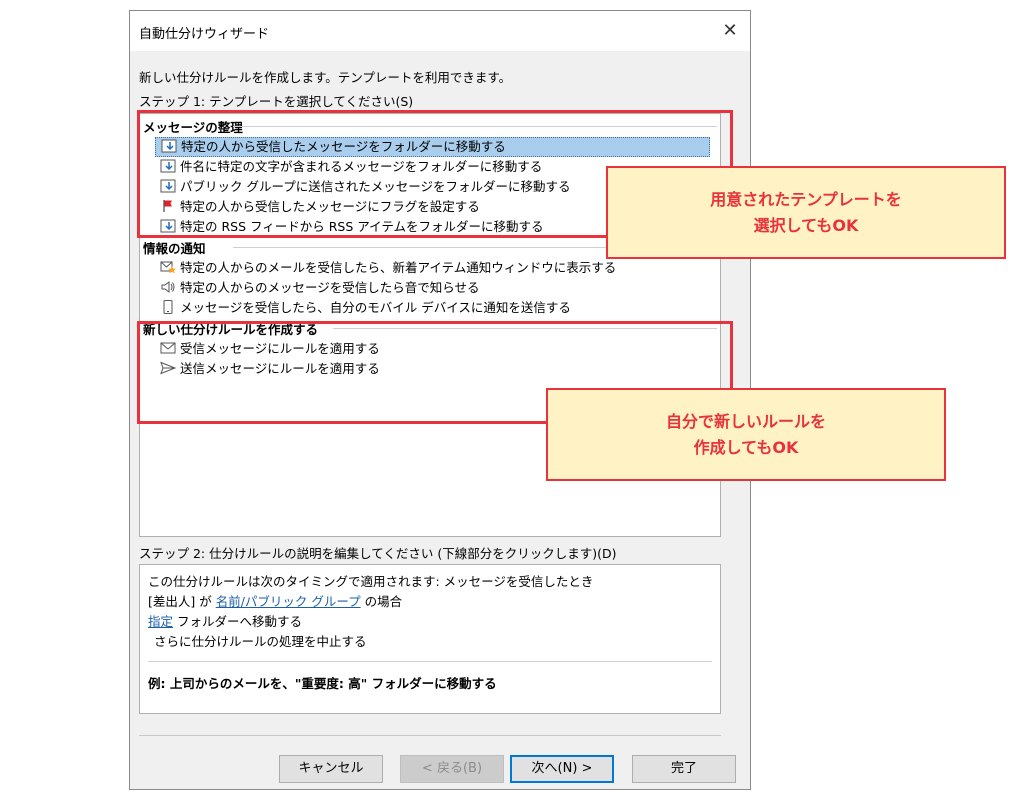  Describe the element at coordinates (730, 31) in the screenshot. I see `close-icon: ✕` at that location.